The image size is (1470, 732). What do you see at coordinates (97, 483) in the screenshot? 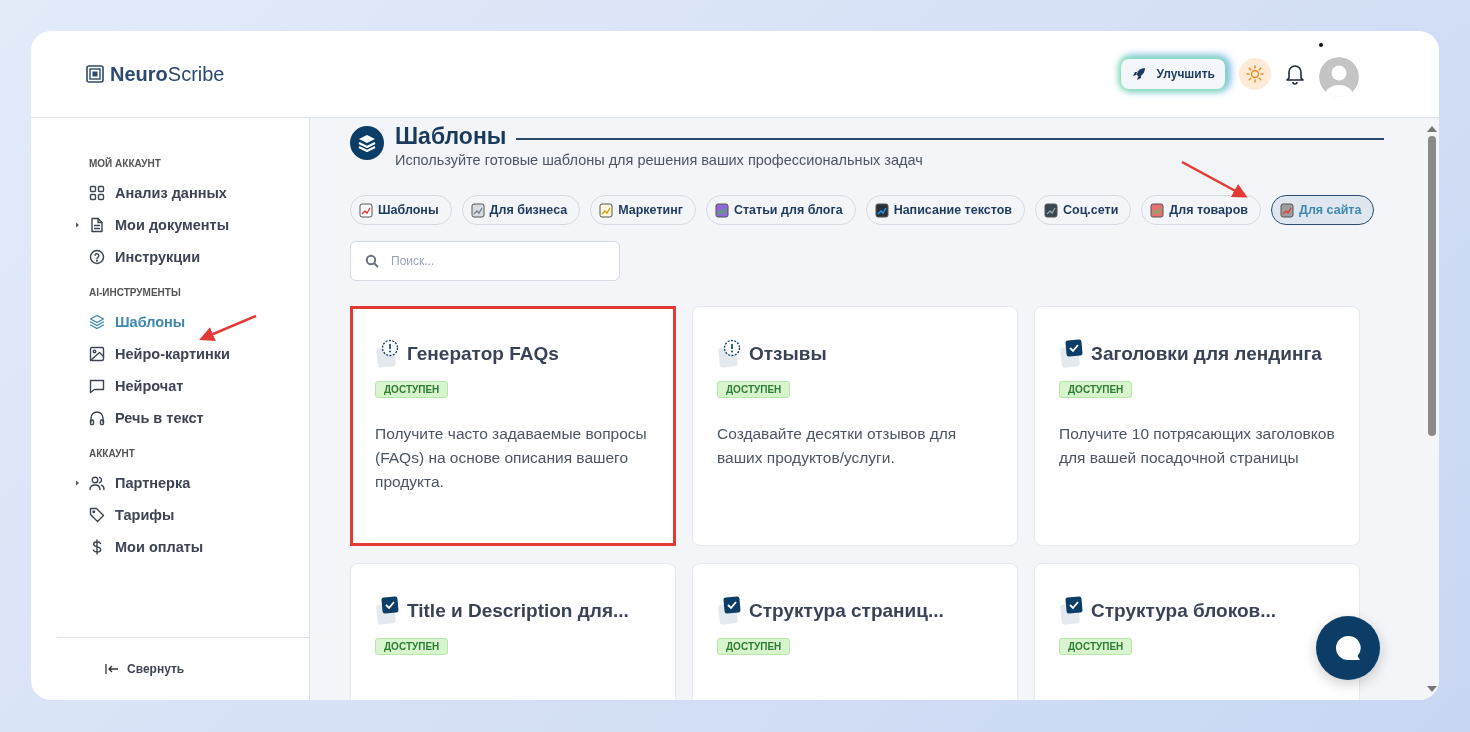
I see `users-icon` at bounding box center [97, 483].